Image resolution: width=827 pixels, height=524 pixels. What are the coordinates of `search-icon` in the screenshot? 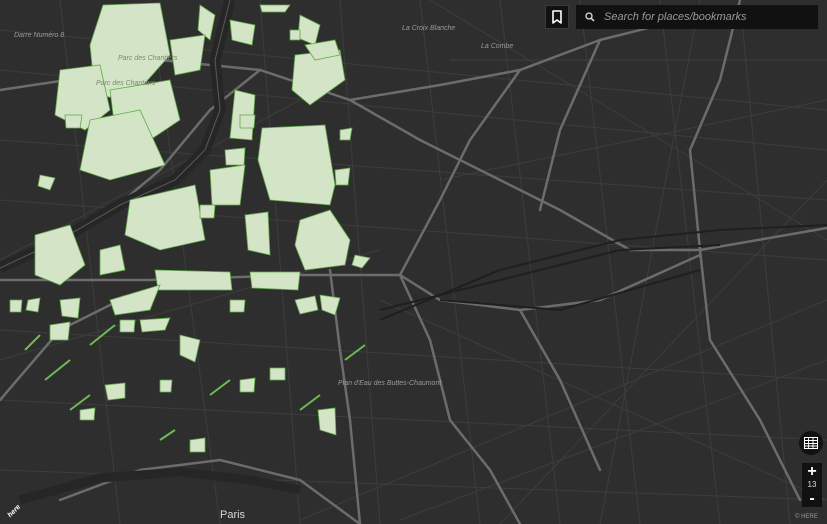 It's located at (590, 17).